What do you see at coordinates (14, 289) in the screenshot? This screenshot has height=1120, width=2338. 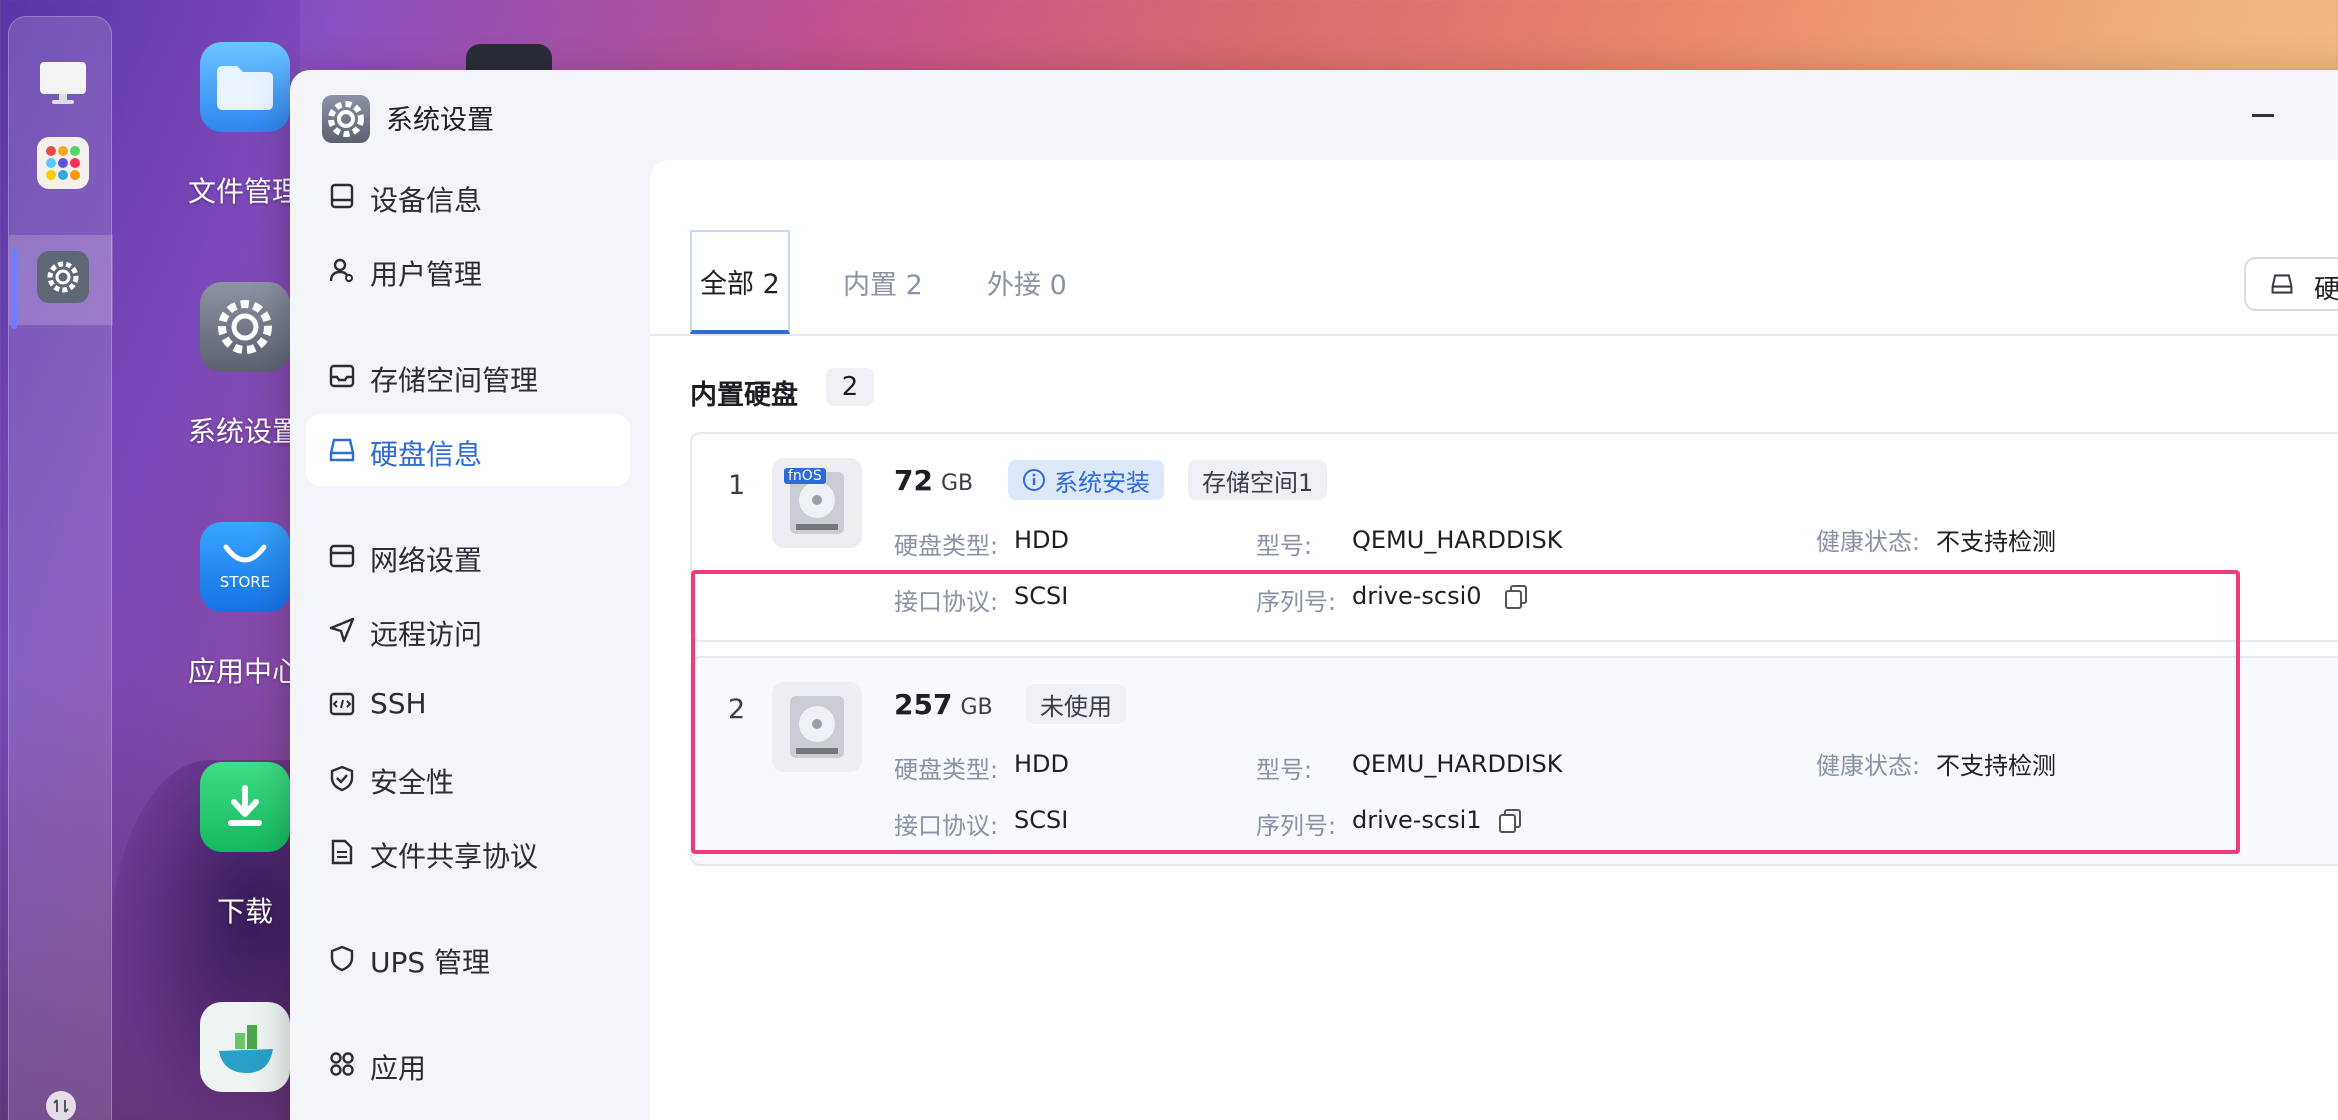 I see `dock-active-indicator` at bounding box center [14, 289].